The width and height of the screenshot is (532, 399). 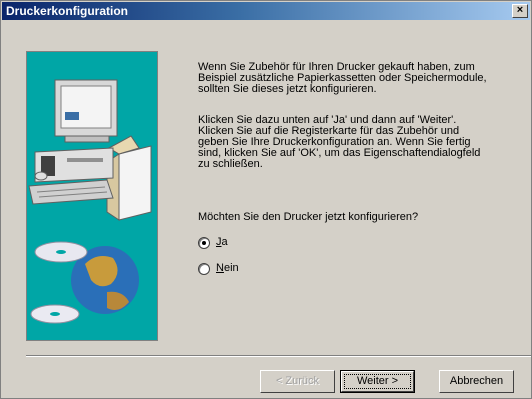 I want to click on radio-no-label: Nein, so click(x=227, y=268).